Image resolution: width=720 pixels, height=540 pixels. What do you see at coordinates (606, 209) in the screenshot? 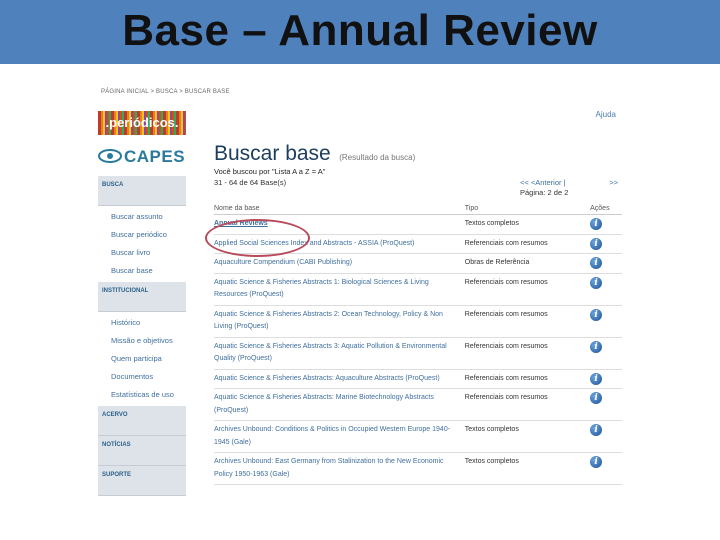
I see `column-header-actions: Ações` at bounding box center [606, 209].